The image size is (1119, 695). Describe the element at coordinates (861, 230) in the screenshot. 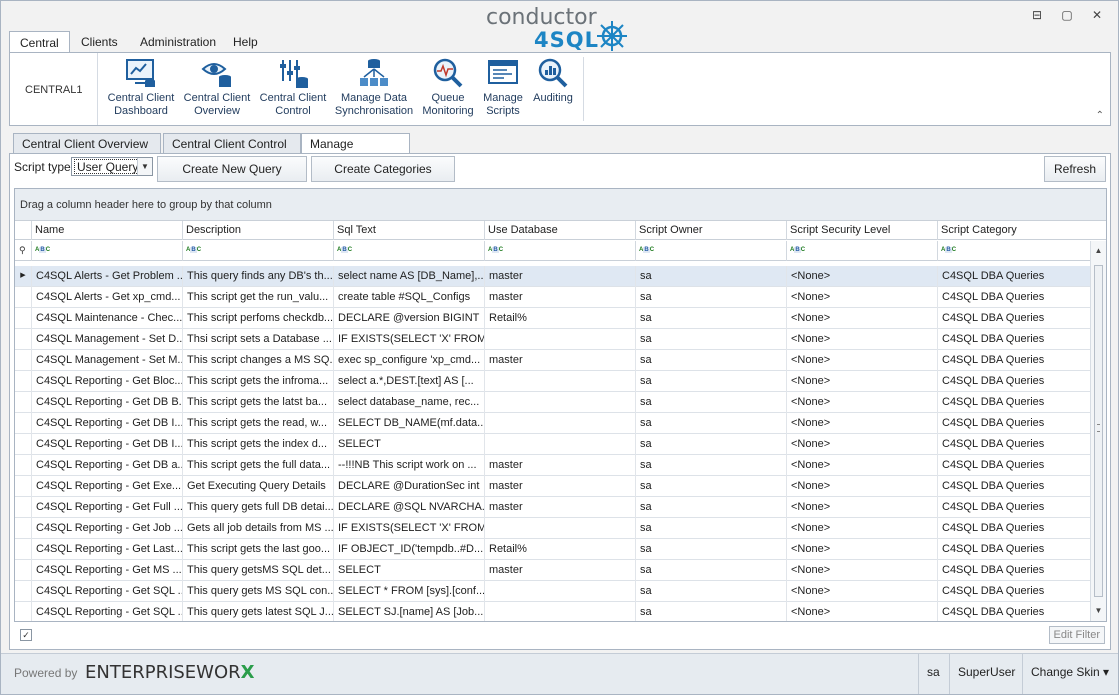

I see `column-header-script-security-level: Script Security Level` at that location.